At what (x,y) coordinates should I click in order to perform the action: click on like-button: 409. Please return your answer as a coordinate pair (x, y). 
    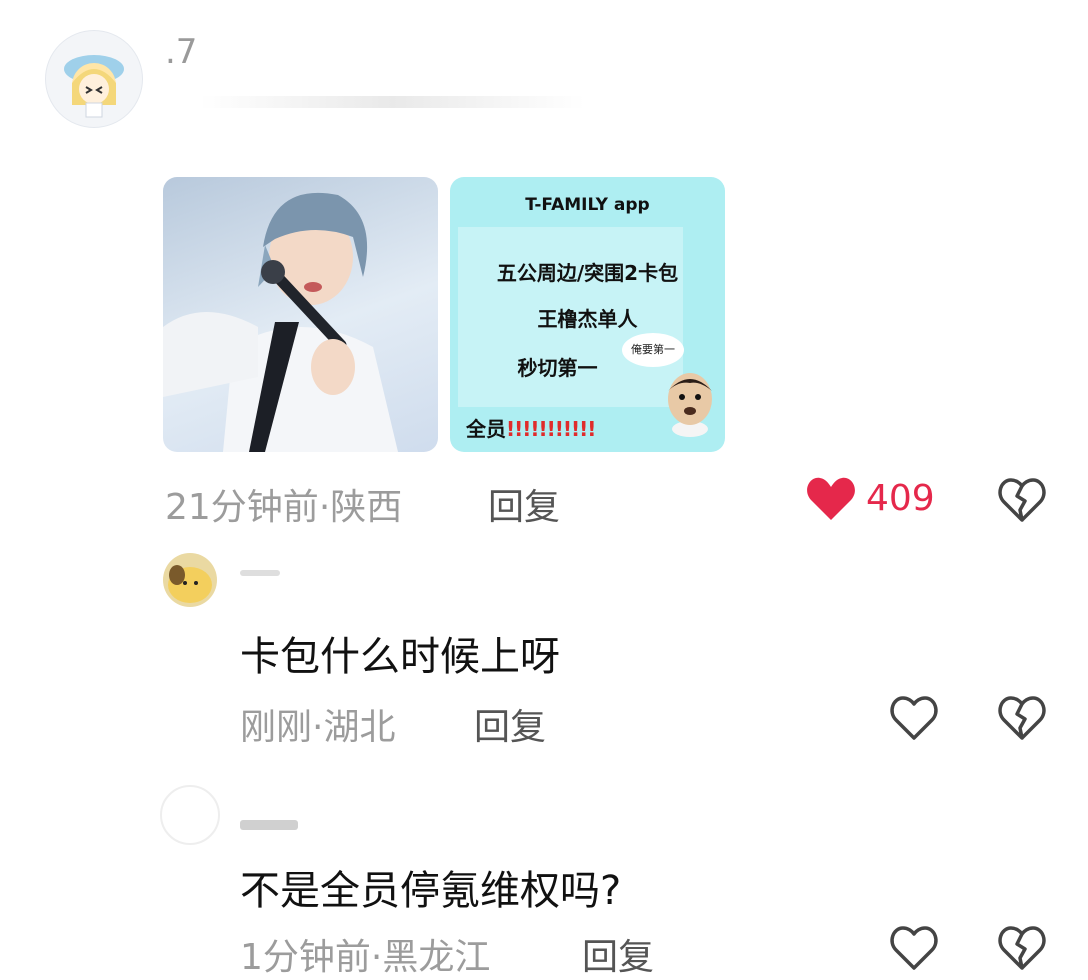
    Looking at the image, I should click on (876, 500).